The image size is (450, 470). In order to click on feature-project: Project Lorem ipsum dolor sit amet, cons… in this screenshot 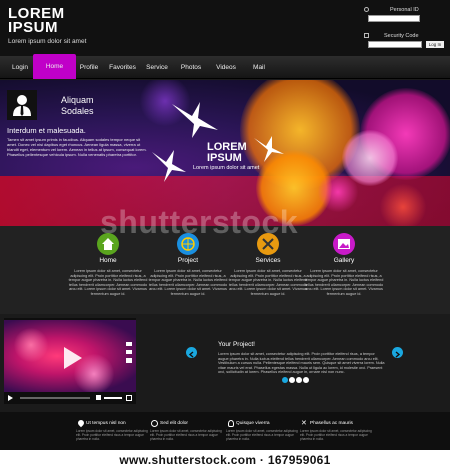, I will do `click(188, 265)`.